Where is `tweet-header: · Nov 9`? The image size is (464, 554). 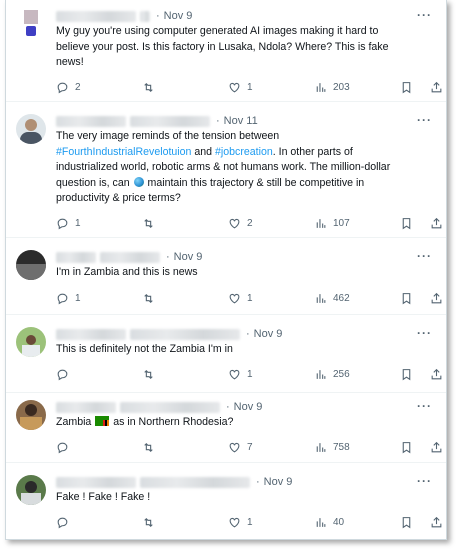
tweet-header: · Nov 9 is located at coordinates (129, 257).